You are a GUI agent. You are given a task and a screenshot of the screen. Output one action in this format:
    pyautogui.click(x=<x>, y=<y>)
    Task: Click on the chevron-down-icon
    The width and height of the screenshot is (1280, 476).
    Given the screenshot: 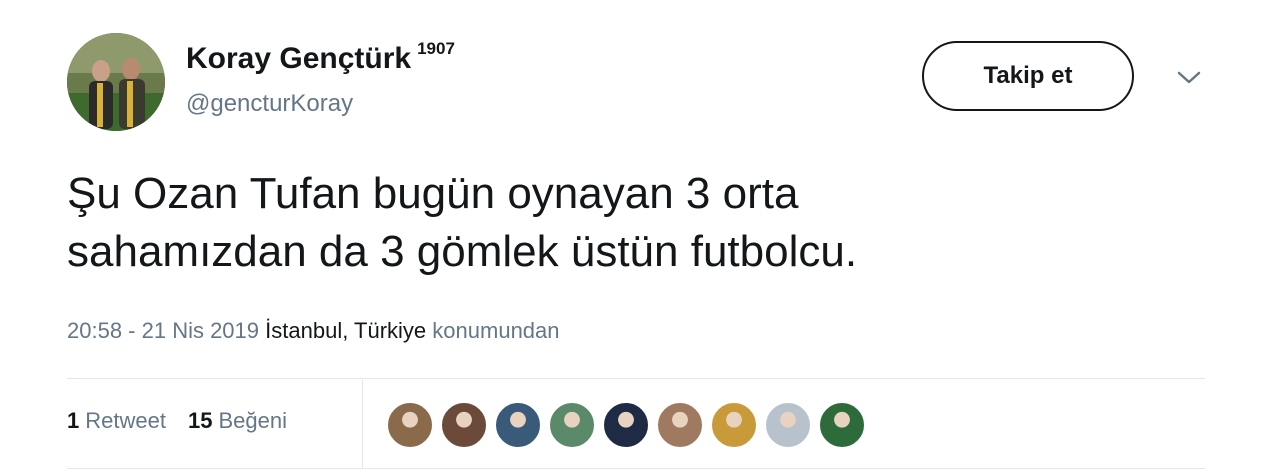 What is the action you would take?
    pyautogui.click(x=1189, y=78)
    